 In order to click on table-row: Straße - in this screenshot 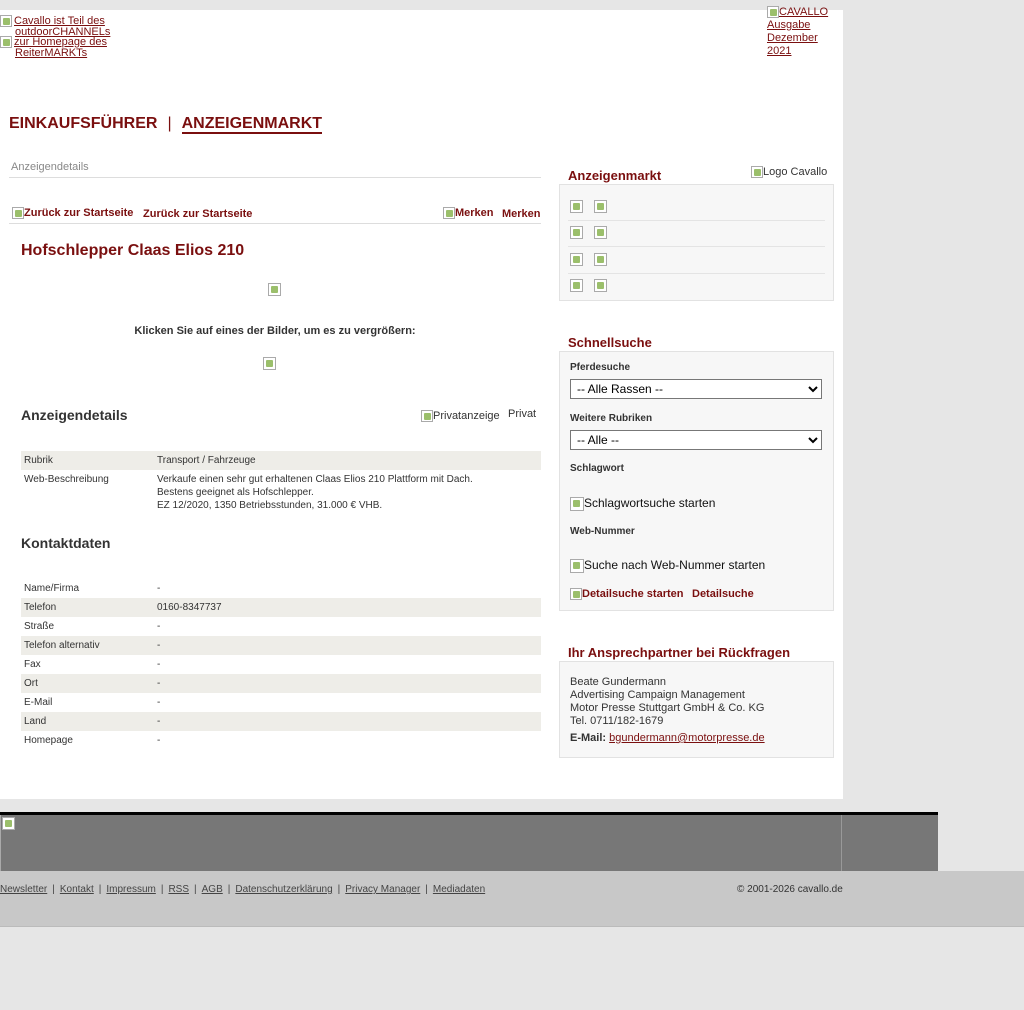, I will do `click(281, 626)`.